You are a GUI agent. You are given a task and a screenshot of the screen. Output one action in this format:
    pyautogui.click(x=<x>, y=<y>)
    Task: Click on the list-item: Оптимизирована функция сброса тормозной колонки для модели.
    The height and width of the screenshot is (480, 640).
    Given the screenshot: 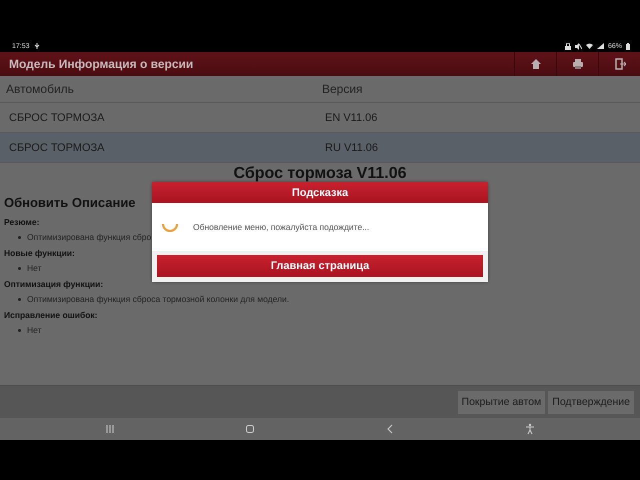 What is the action you would take?
    pyautogui.click(x=158, y=299)
    